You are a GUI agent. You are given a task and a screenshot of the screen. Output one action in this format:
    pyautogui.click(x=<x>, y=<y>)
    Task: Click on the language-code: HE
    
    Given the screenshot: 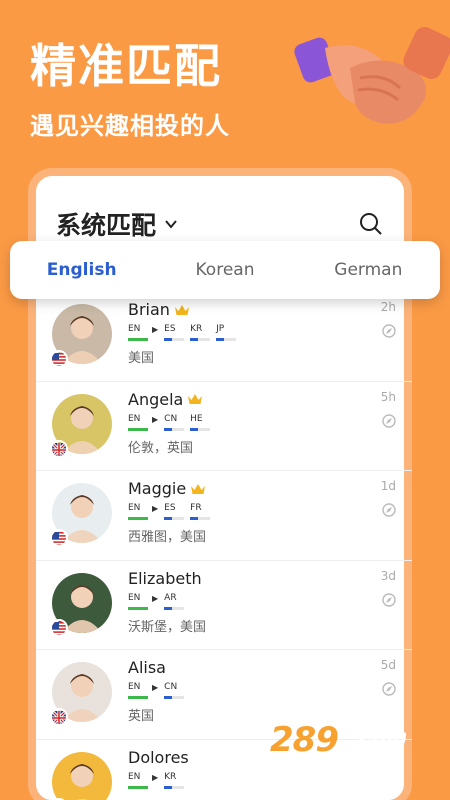 What is the action you would take?
    pyautogui.click(x=196, y=418)
    